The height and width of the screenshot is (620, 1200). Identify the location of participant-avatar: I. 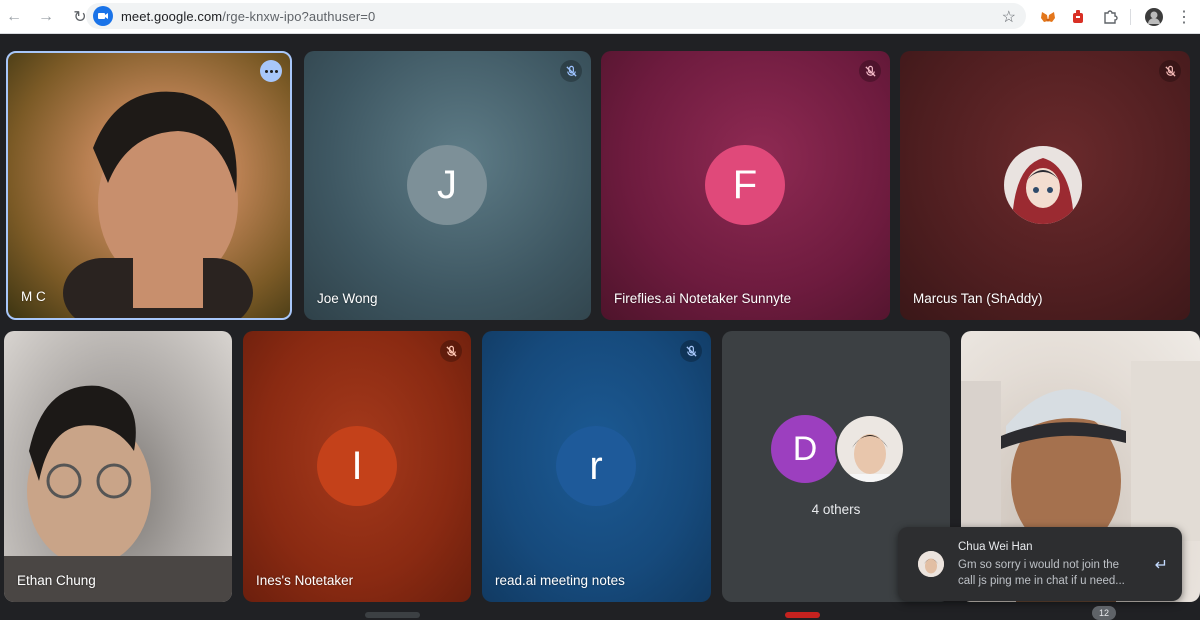
(357, 466).